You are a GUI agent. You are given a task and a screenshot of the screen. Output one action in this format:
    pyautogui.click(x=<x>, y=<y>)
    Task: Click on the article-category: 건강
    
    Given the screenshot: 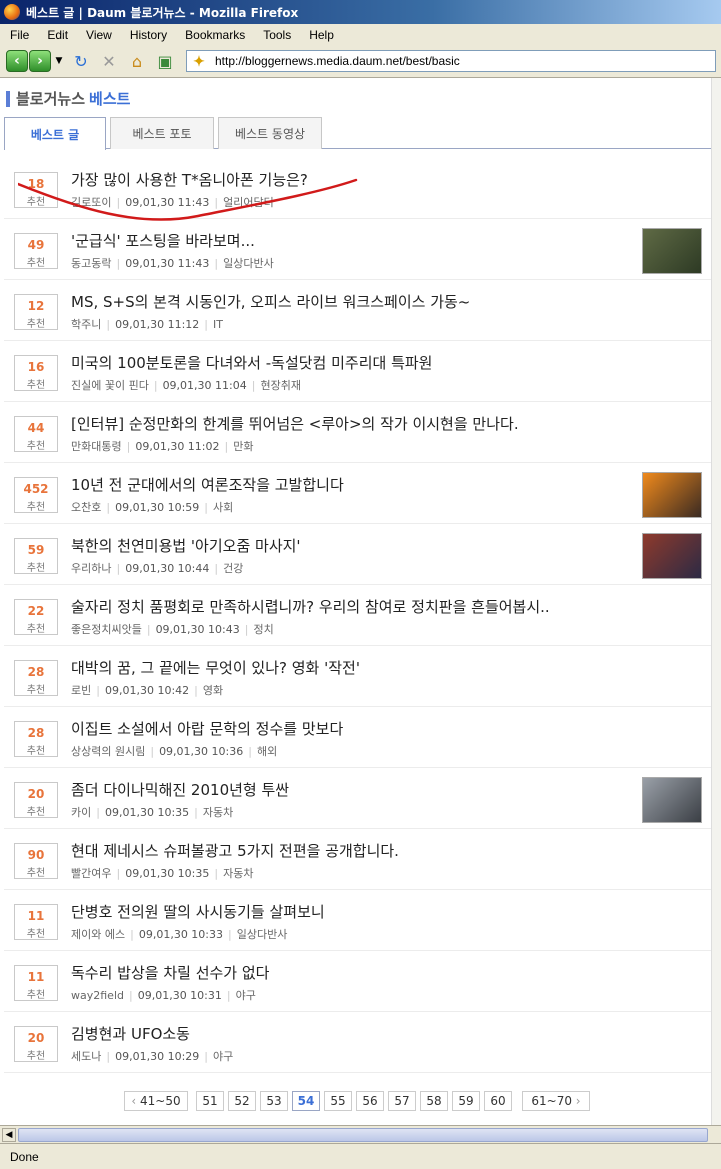 What is the action you would take?
    pyautogui.click(x=233, y=568)
    